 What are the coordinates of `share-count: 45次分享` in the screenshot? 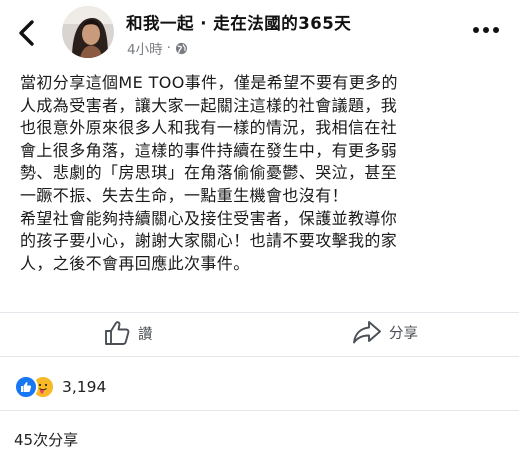 It's located at (46, 439).